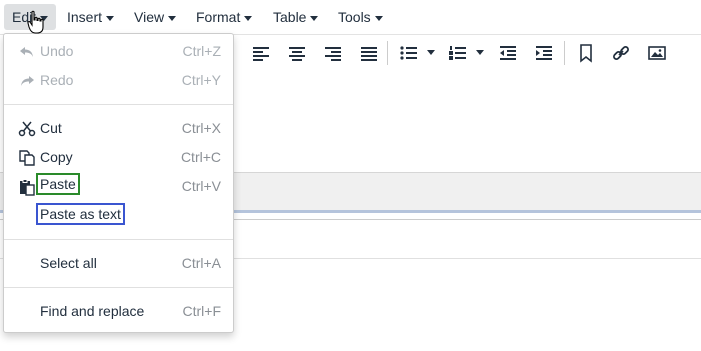 Image resolution: width=701 pixels, height=351 pixels. What do you see at coordinates (200, 157) in the screenshot?
I see `menu-item-shortcut: Ctrl+C` at bounding box center [200, 157].